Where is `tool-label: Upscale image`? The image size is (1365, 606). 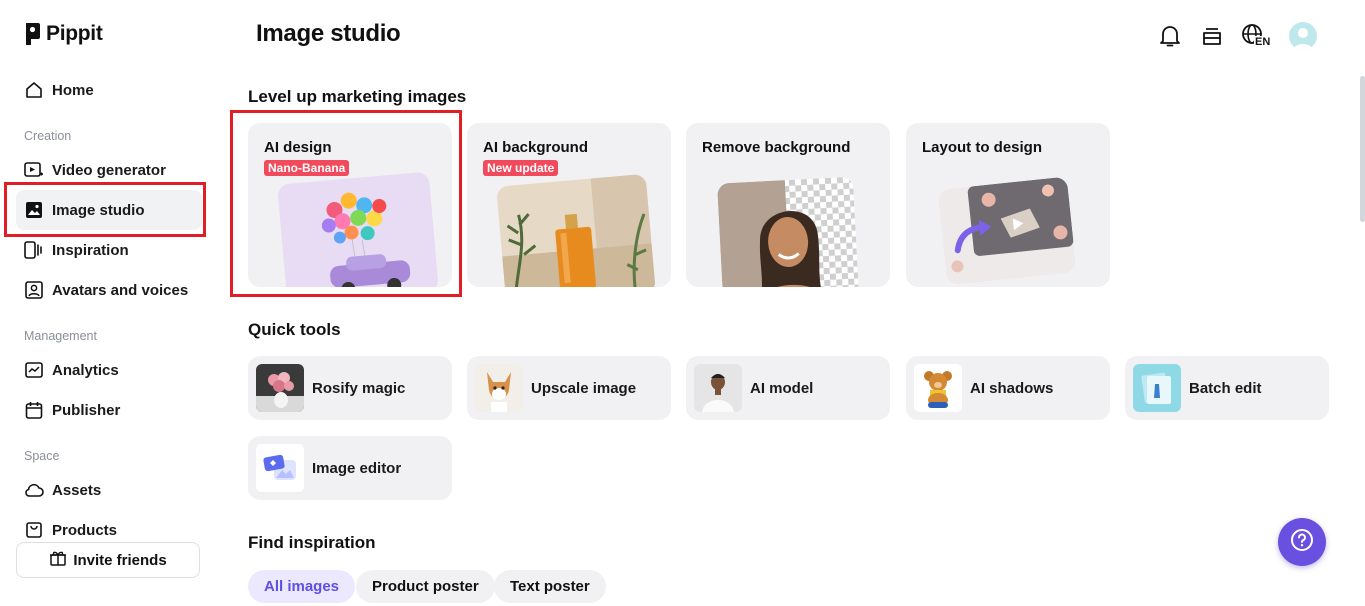
tool-label: Upscale image is located at coordinates (584, 388).